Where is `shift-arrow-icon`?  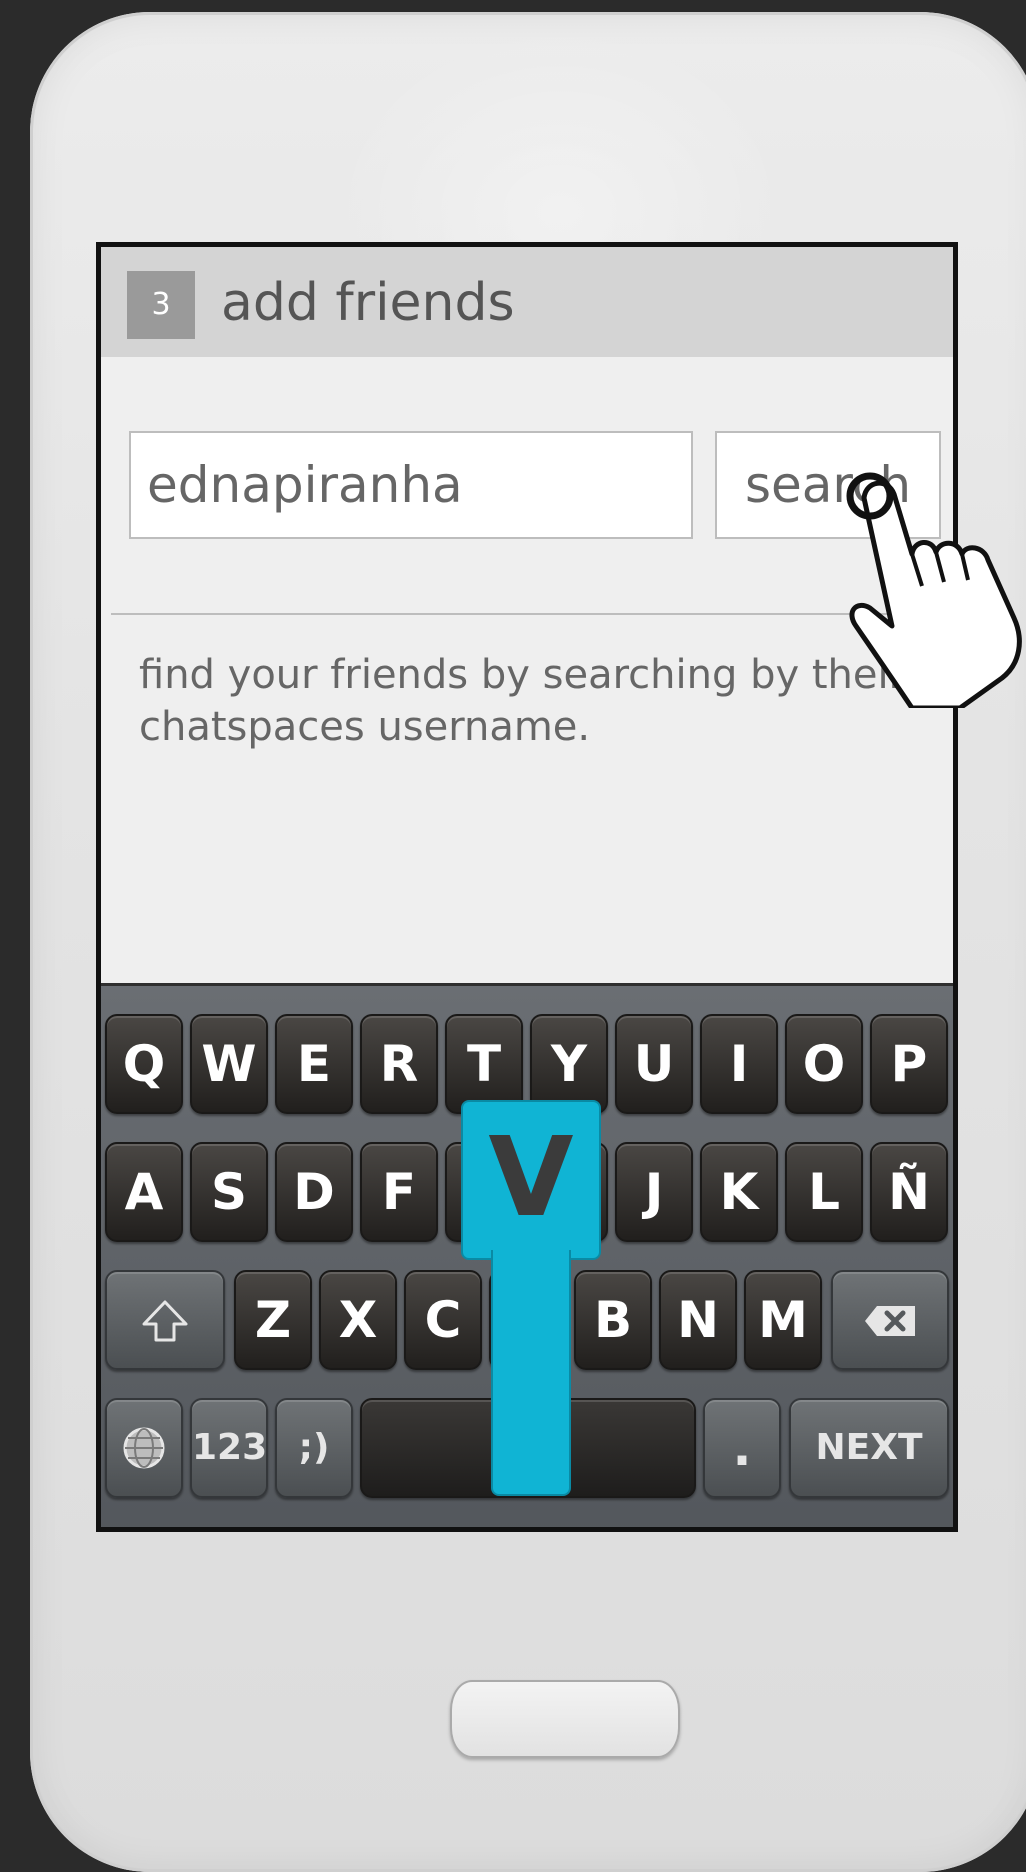 shift-arrow-icon is located at coordinates (165, 1321).